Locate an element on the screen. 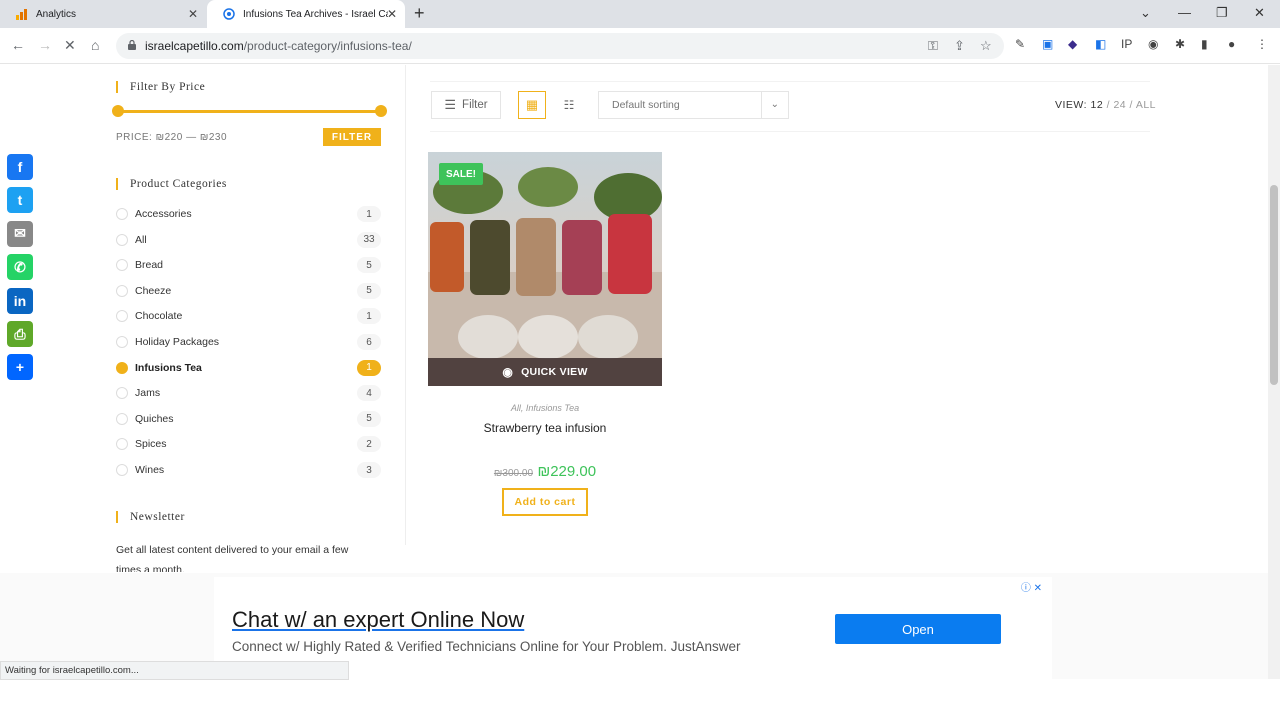  product-categories: All, Infusions Tea is located at coordinates (545, 408).